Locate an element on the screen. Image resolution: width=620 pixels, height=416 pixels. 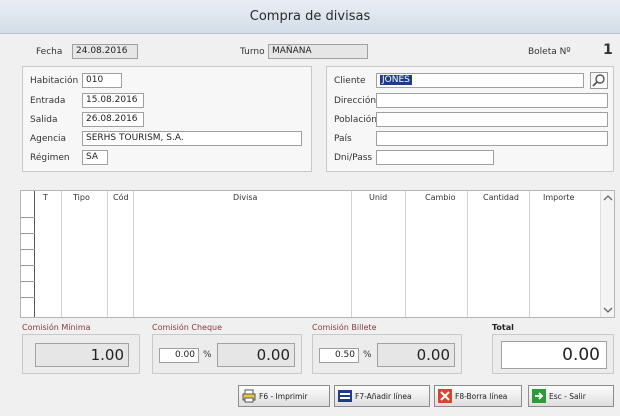
col-header-cambio: Cambio is located at coordinates (440, 198).